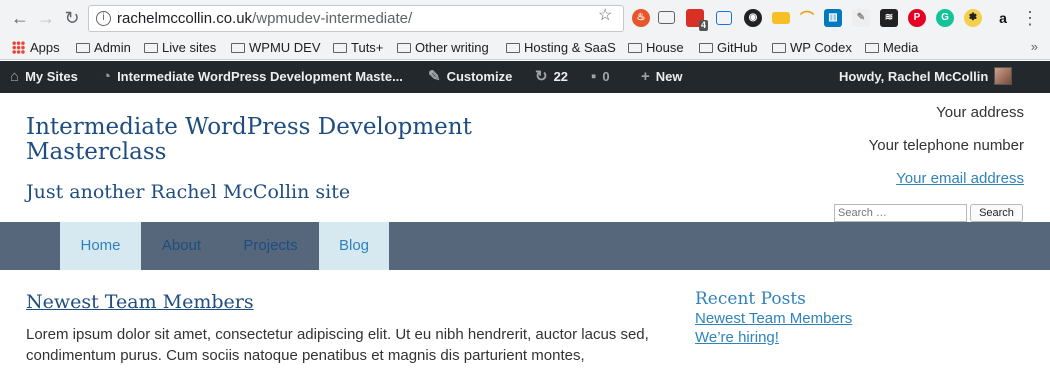  I want to click on updates-link: ↻ 22, so click(551, 77).